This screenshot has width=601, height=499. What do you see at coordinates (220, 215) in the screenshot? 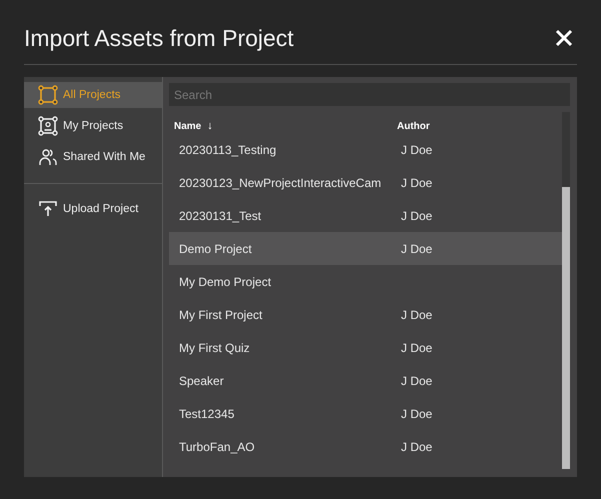
I see `name-cell-text: 20230131_Test` at bounding box center [220, 215].